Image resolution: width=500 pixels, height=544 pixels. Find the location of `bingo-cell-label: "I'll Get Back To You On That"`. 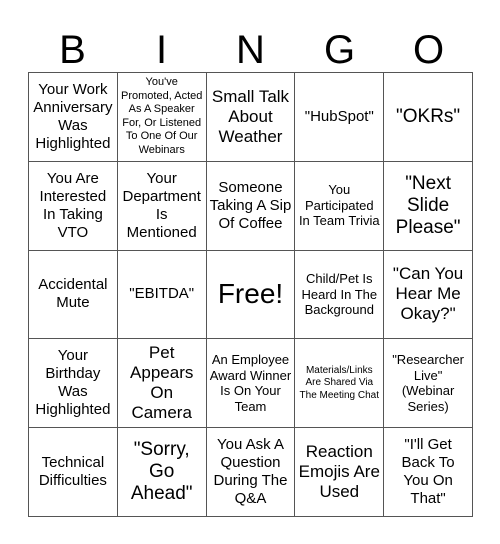

bingo-cell-label: "I'll Get Back To You On That" is located at coordinates (428, 472).